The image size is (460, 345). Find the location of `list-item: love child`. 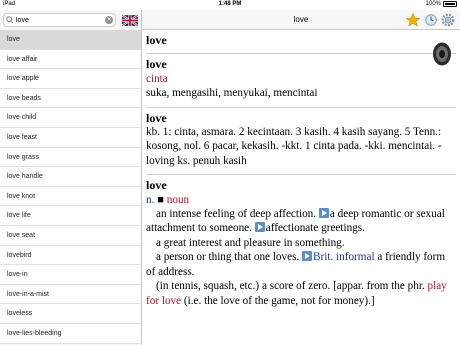

list-item: love child is located at coordinates (70, 118).